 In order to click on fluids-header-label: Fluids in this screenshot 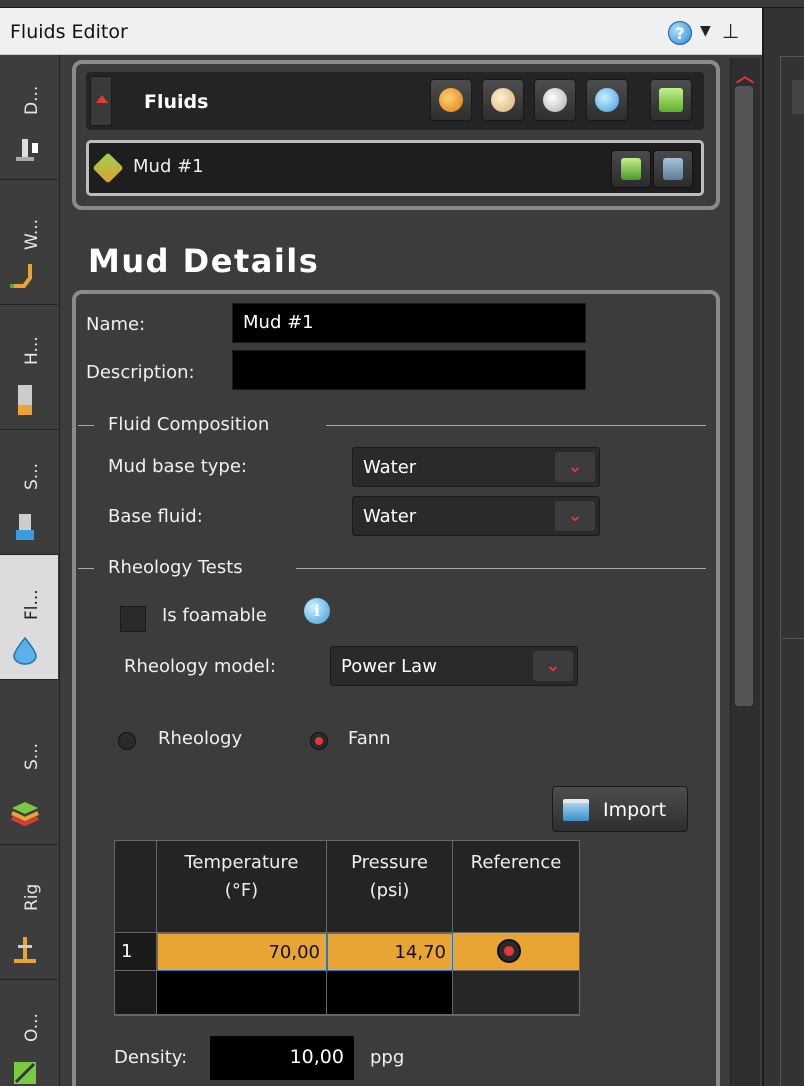, I will do `click(176, 102)`.